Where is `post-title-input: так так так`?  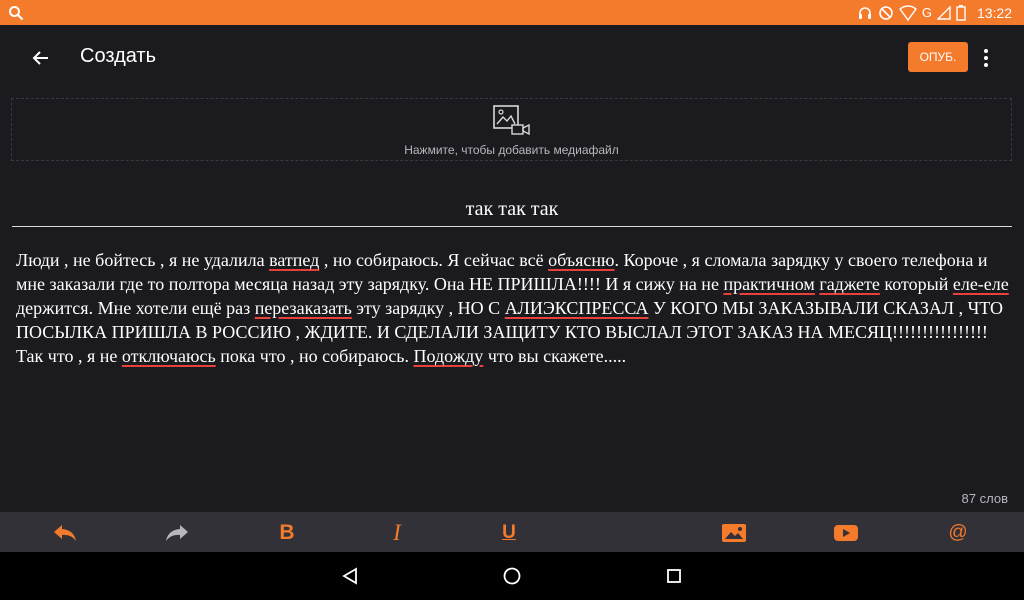 post-title-input: так так так is located at coordinates (512, 209).